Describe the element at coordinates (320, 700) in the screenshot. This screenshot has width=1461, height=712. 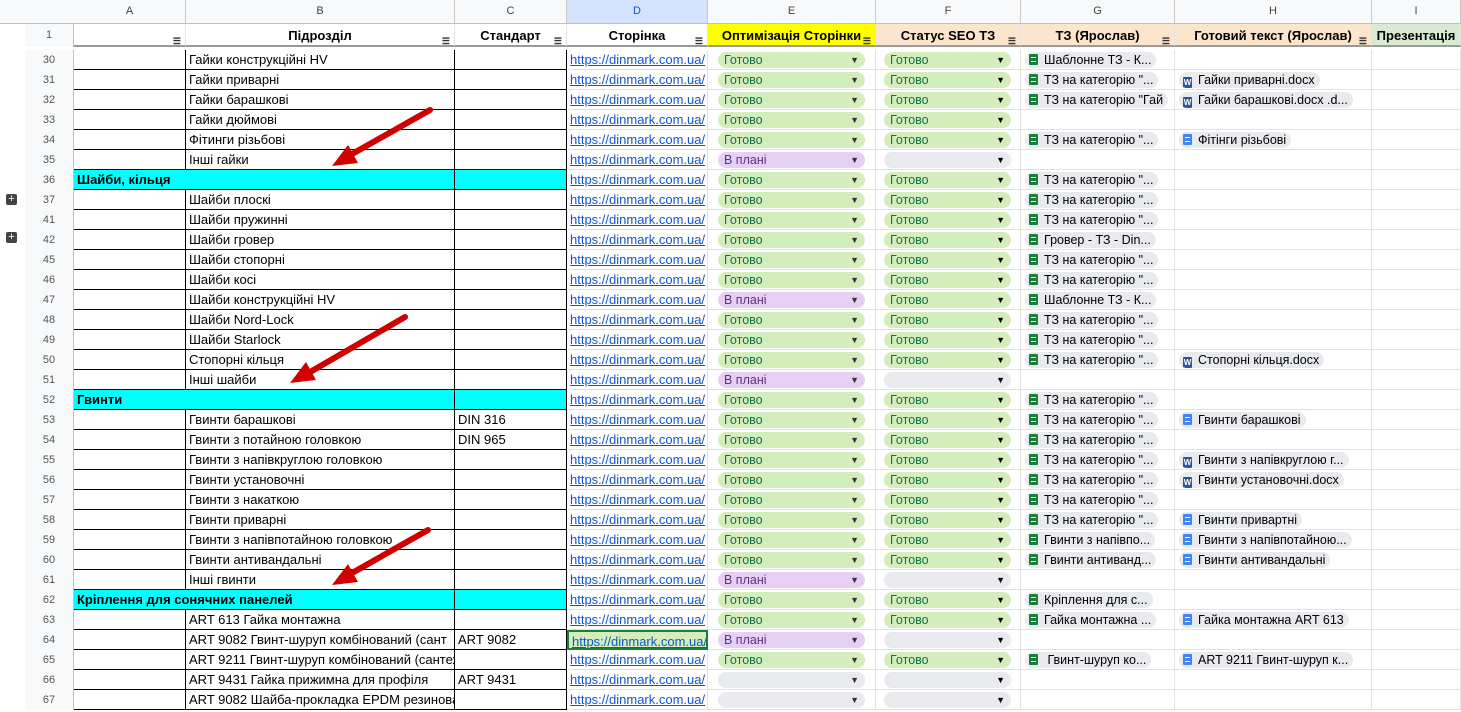
I see `cell-b-subsection: ART 9082 Шайба-прокладка EPDM резинова` at that location.